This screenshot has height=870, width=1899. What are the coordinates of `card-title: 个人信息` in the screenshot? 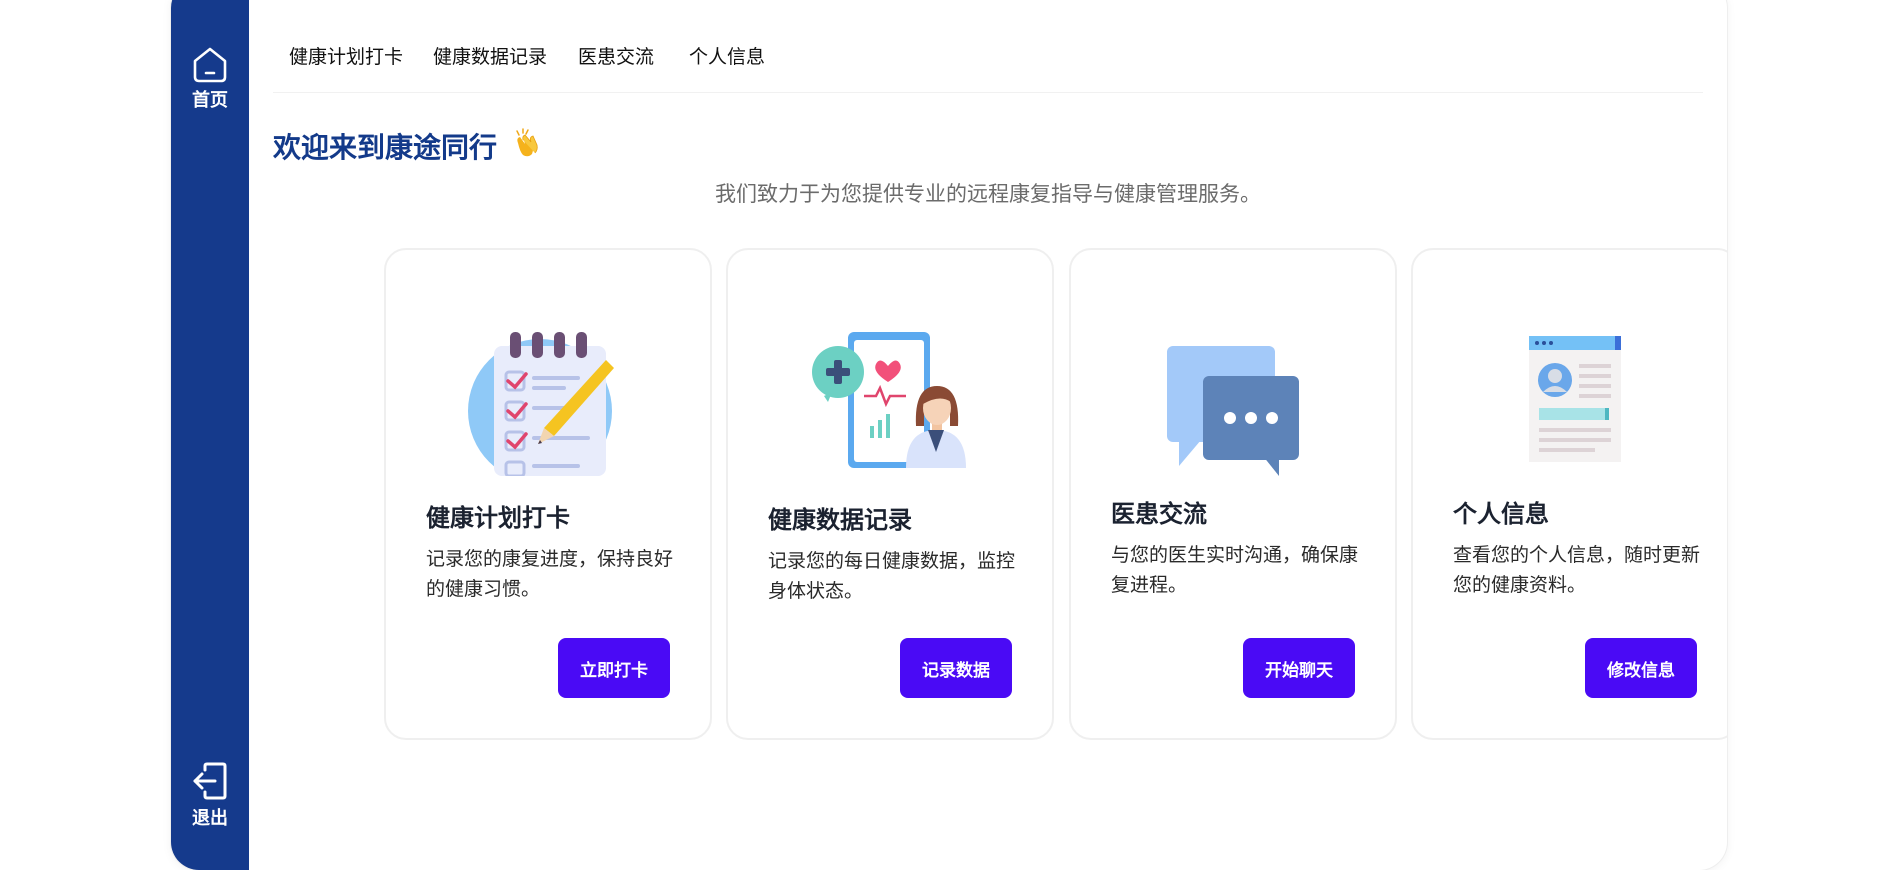 It's located at (1501, 514).